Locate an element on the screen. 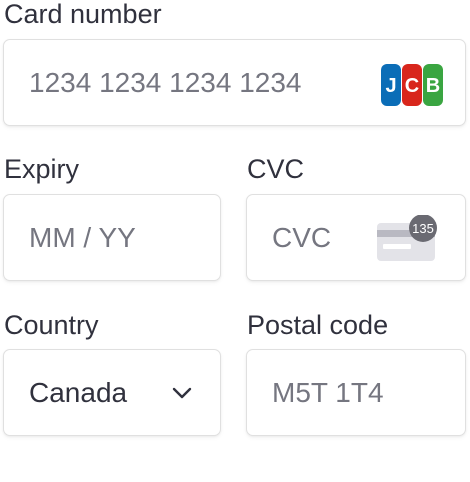 The image size is (470, 482). card-number-label: Card number is located at coordinates (83, 14).